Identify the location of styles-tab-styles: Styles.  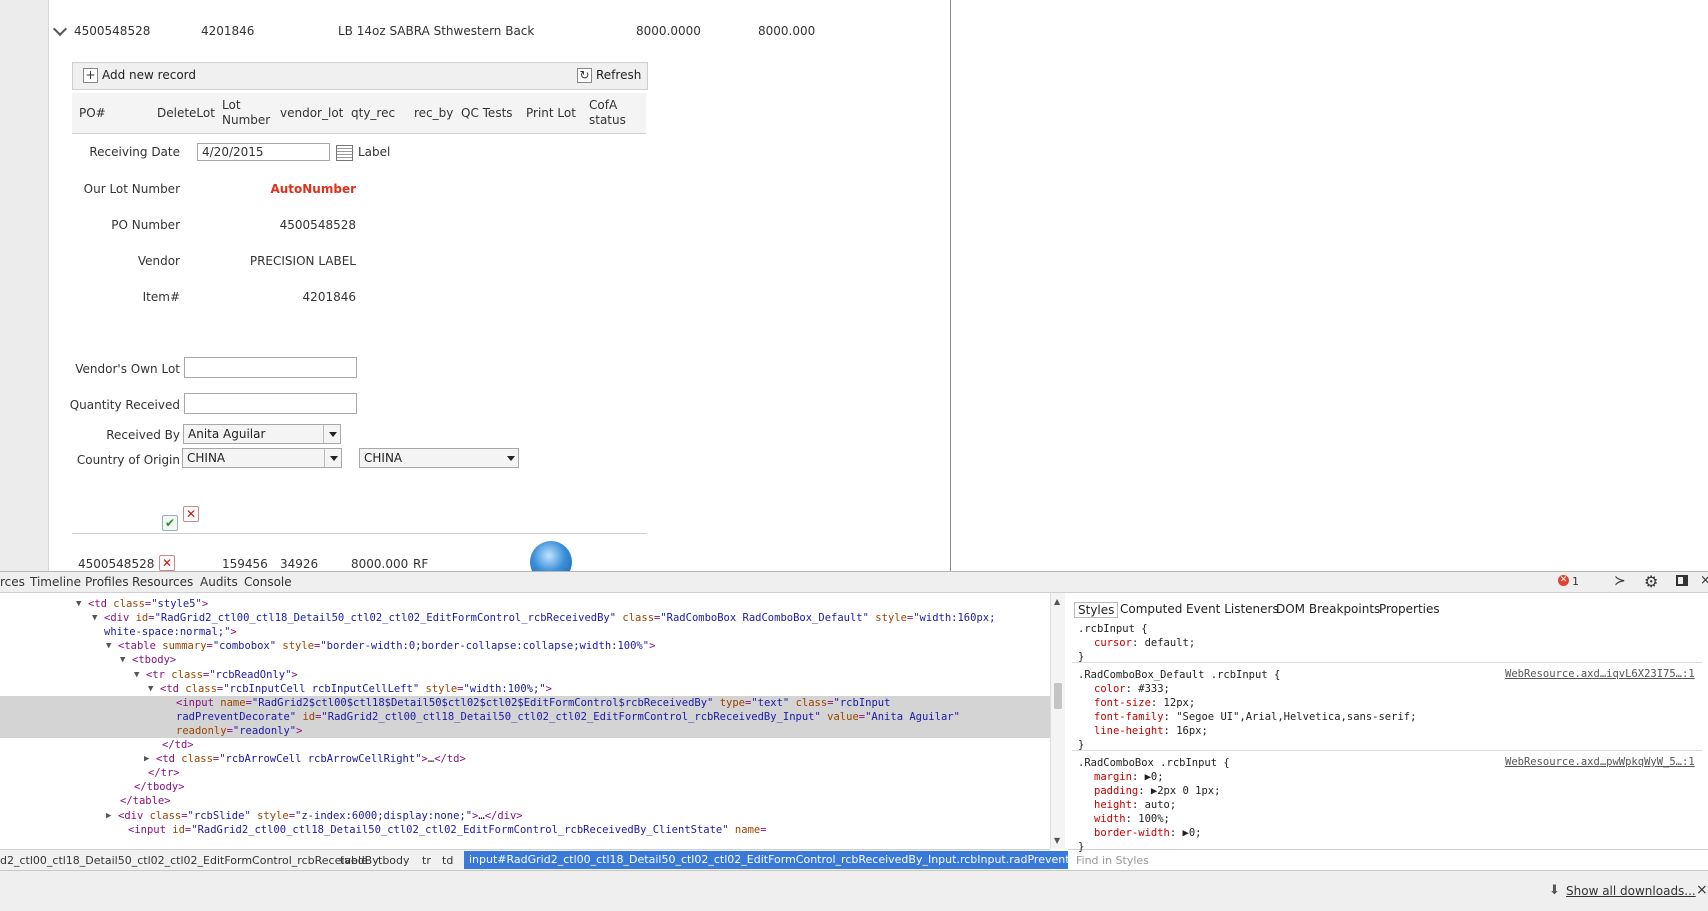
(1096, 610).